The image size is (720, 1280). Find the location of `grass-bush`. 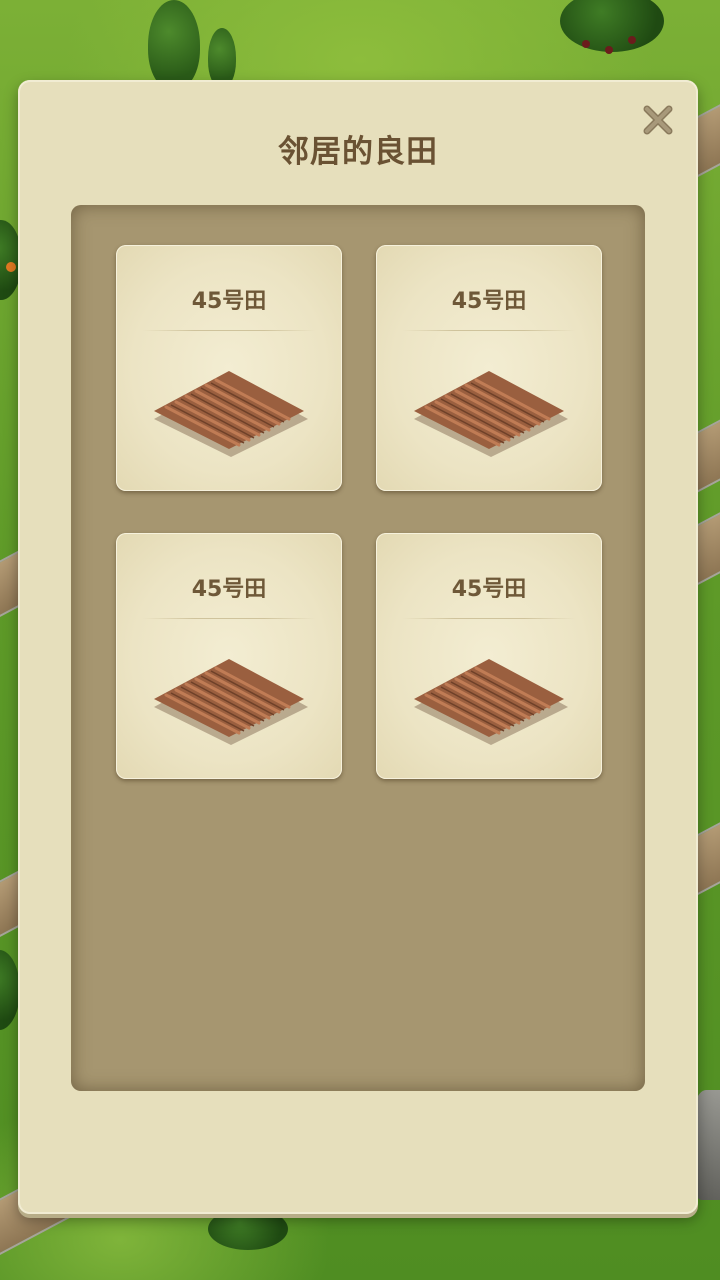

grass-bush is located at coordinates (248, 1229).